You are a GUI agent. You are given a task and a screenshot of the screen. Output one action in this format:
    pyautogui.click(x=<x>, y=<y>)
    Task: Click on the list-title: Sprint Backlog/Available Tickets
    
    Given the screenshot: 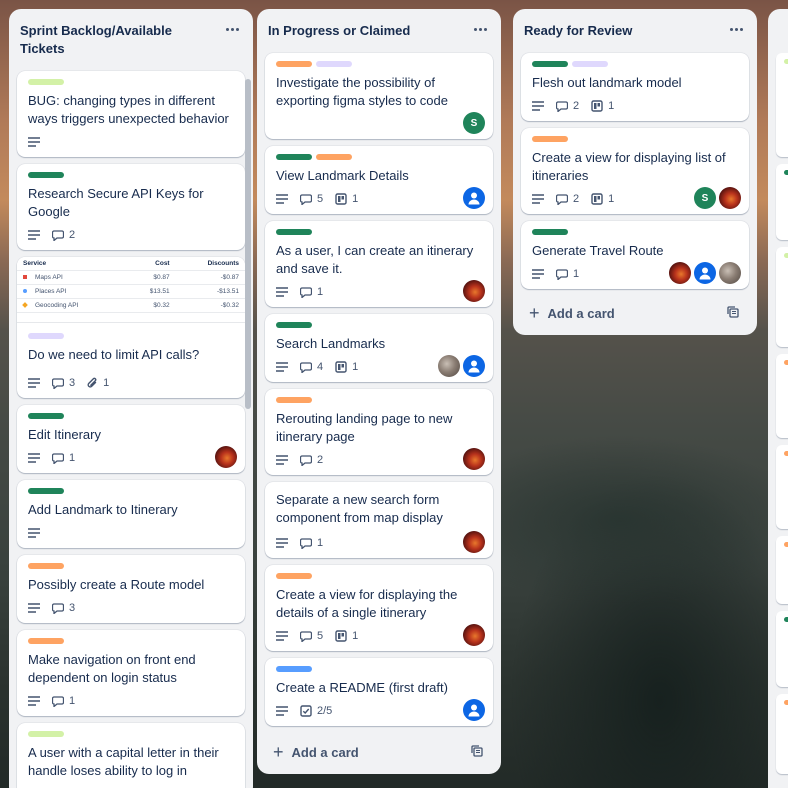 What is the action you would take?
    pyautogui.click(x=131, y=33)
    